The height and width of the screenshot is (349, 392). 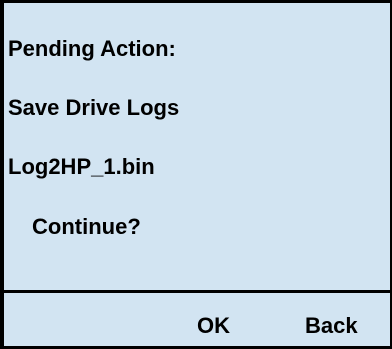 What do you see at coordinates (81, 166) in the screenshot?
I see `log-filename: Log2HP_1.bin` at bounding box center [81, 166].